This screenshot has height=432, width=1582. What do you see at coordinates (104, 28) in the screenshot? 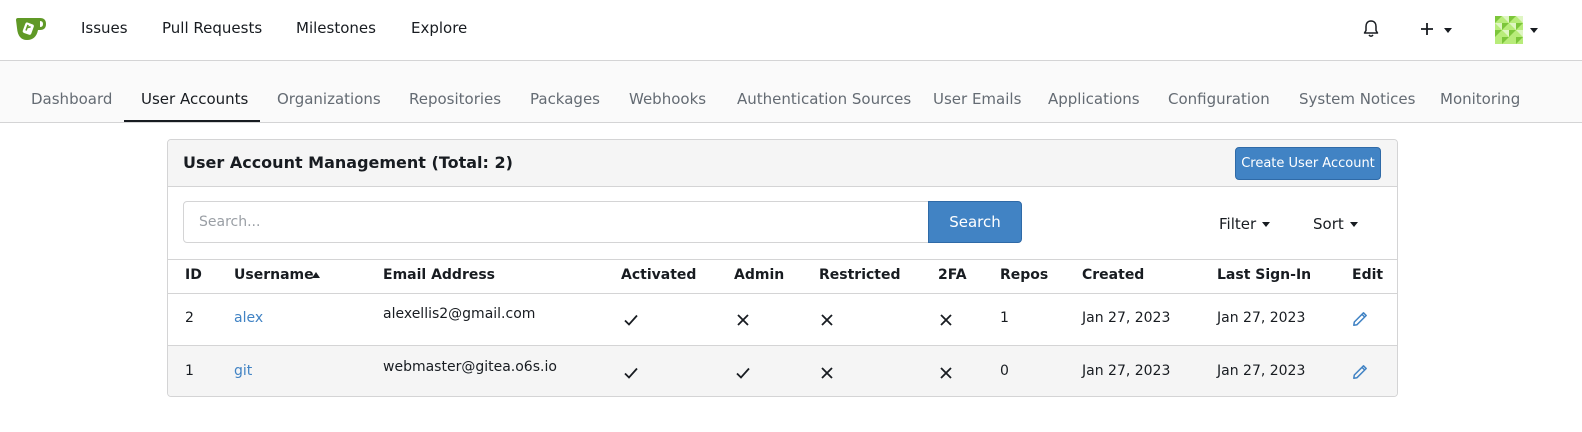
I see `nav-issues: Issues` at bounding box center [104, 28].